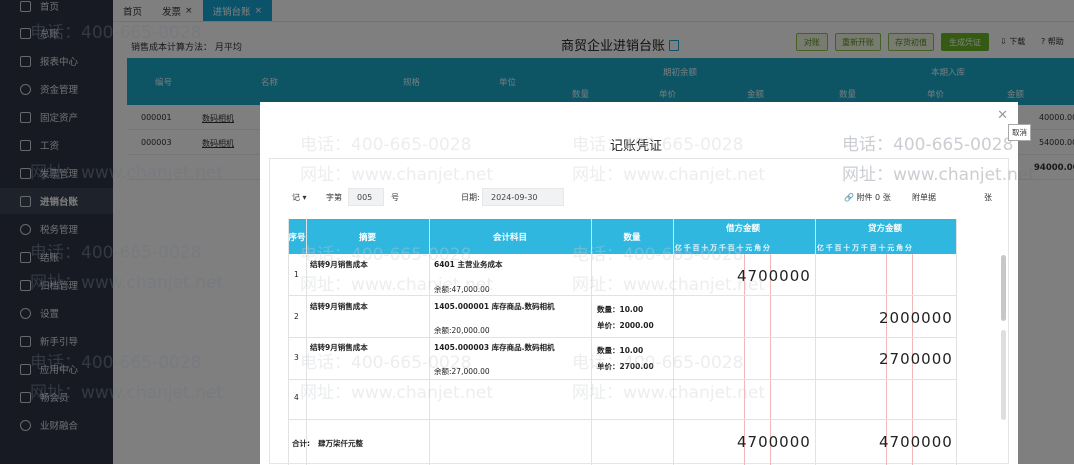 Image resolution: width=1074 pixels, height=465 pixels. Describe the element at coordinates (462, 330) in the screenshot. I see `line-balance: 余额:20,000.00` at that location.